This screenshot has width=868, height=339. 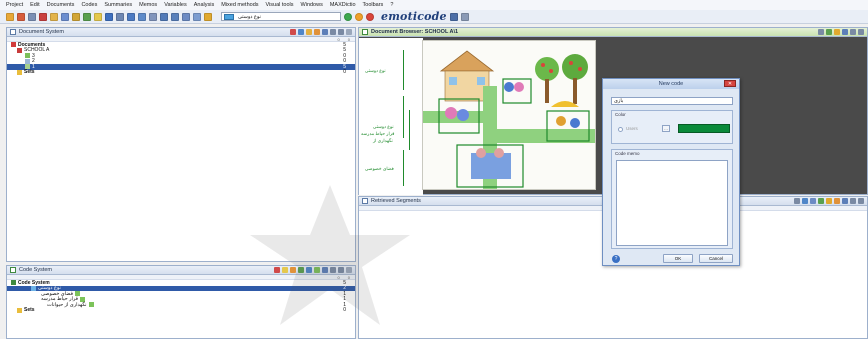 I want to click on dialog-title: New code, so click(x=671, y=84).